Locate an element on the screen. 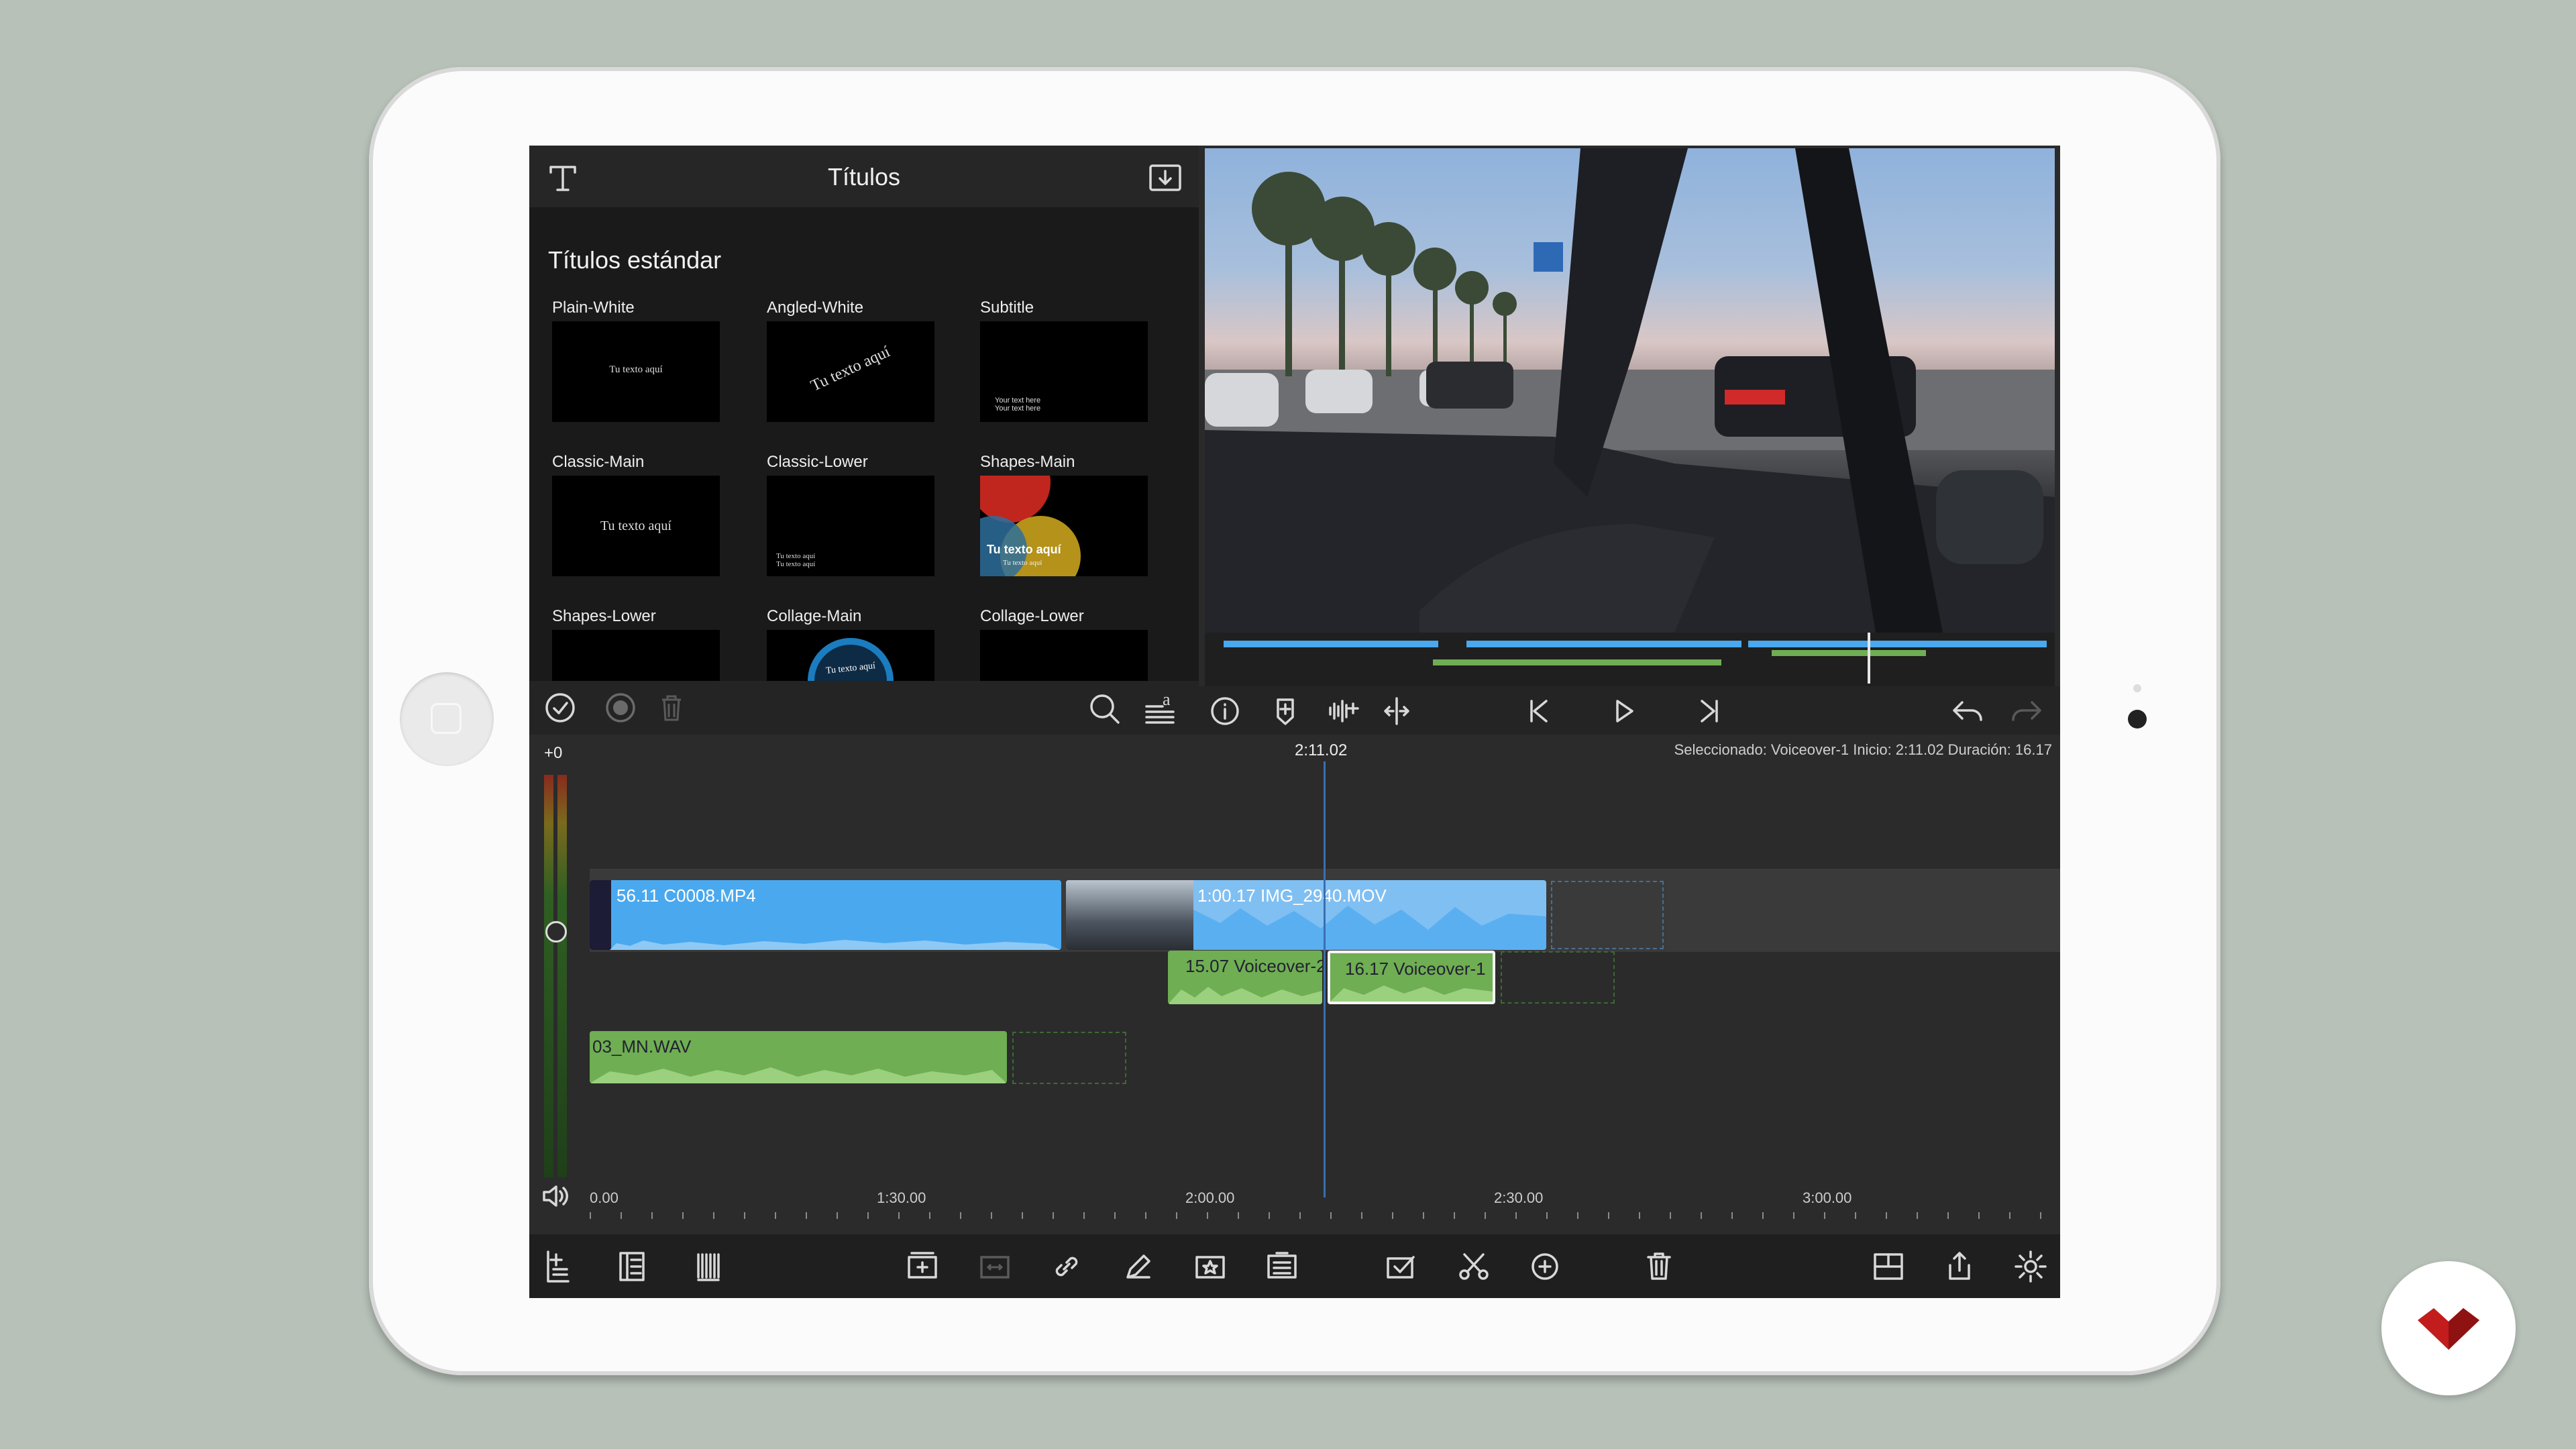 This screenshot has height=1449, width=2576. clip-label: 1:00.17 IMG_2940.MOV is located at coordinates (1292, 895).